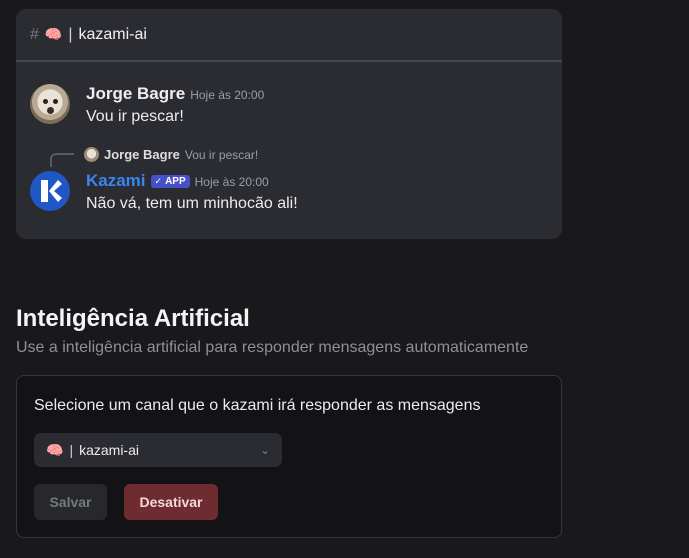  What do you see at coordinates (62, 160) in the screenshot?
I see `reply-connector` at bounding box center [62, 160].